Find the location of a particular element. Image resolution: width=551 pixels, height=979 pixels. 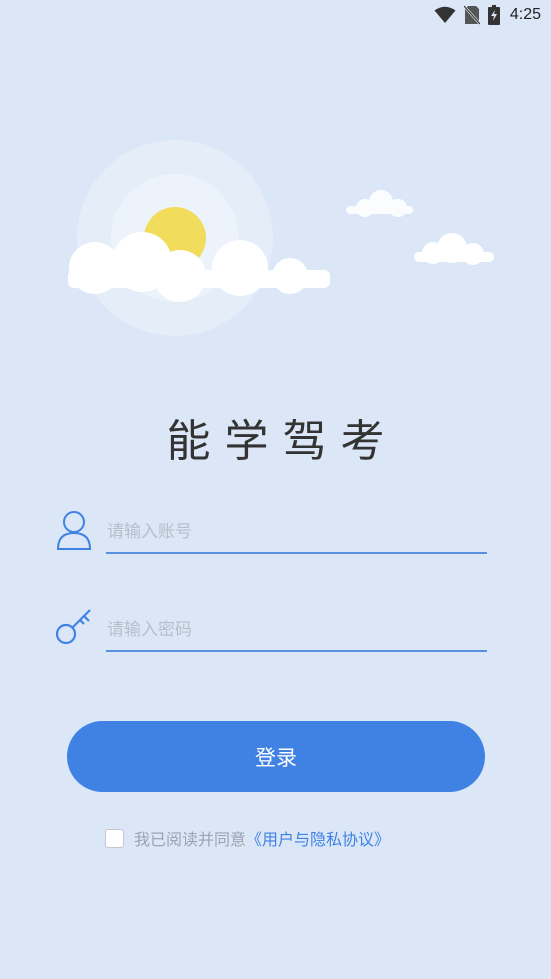

app-title: 能学驾考 is located at coordinates (282, 441).